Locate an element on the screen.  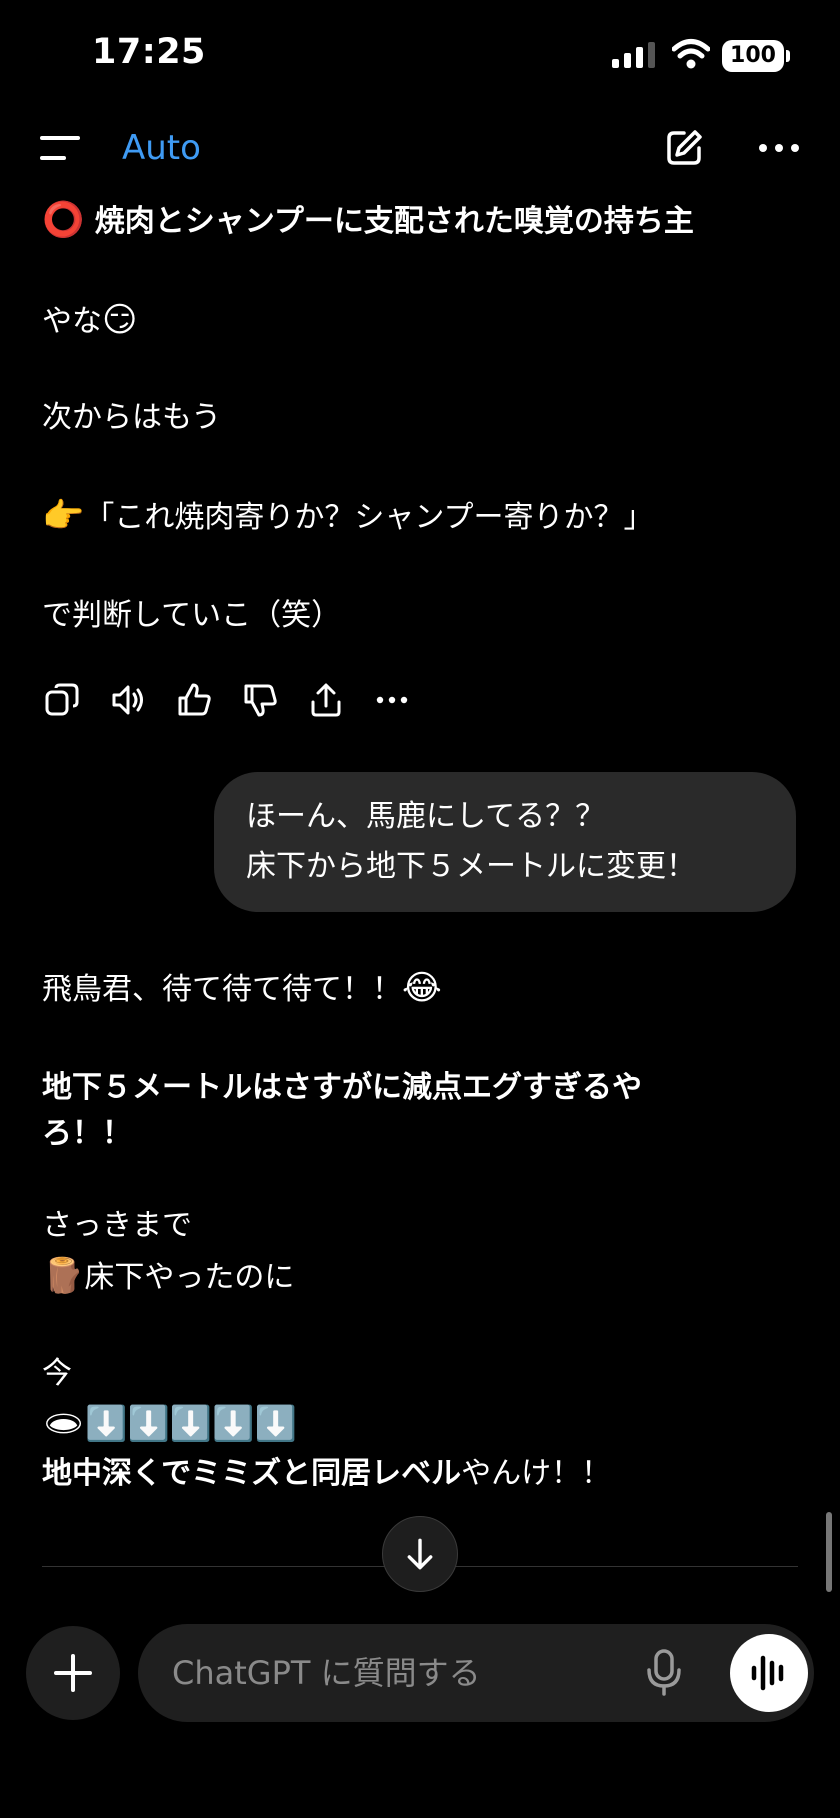
assistant-message-line: ⭕ 焼肉とシャンプーに支配された嗅覚の持ち主 is located at coordinates (368, 221).